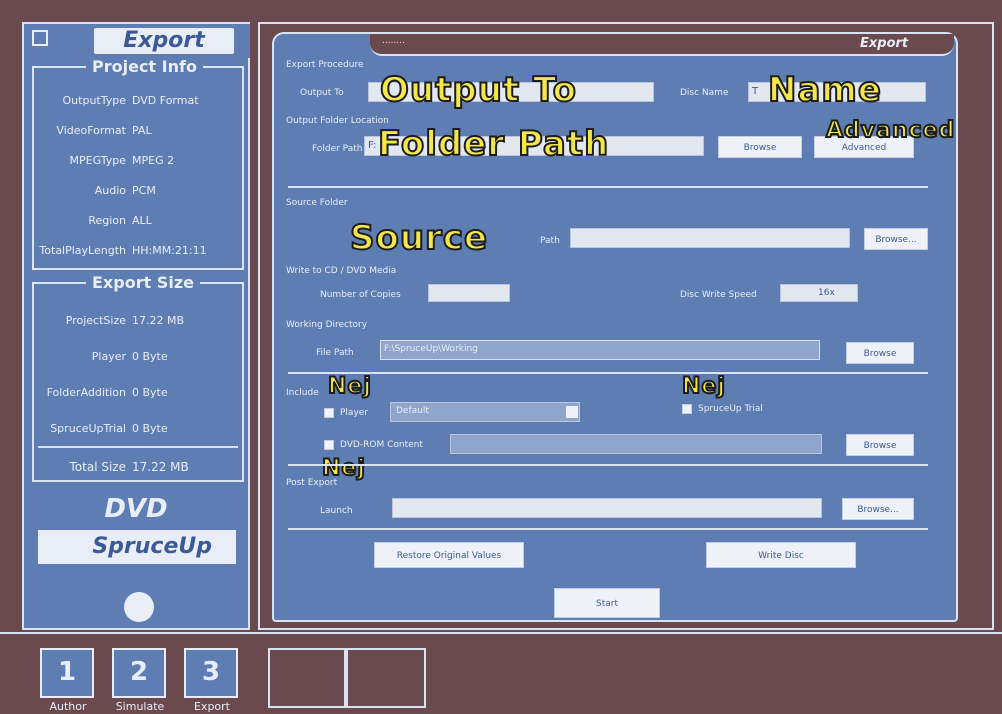 The image size is (1002, 714). Describe the element at coordinates (386, 678) in the screenshot. I see `bottom-preview-panel` at that location.